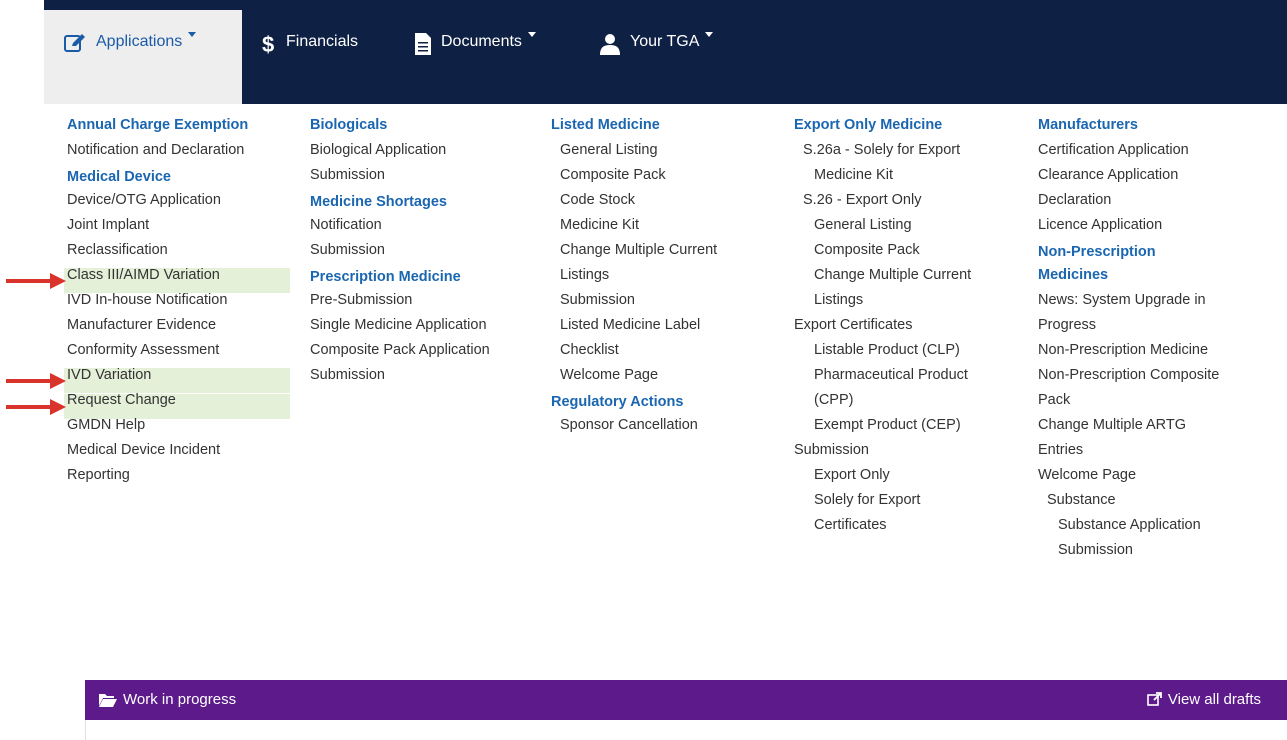 The height and width of the screenshot is (740, 1287). Describe the element at coordinates (882, 353) in the screenshot. I see `menu-item: Listable Product (CLP)` at that location.